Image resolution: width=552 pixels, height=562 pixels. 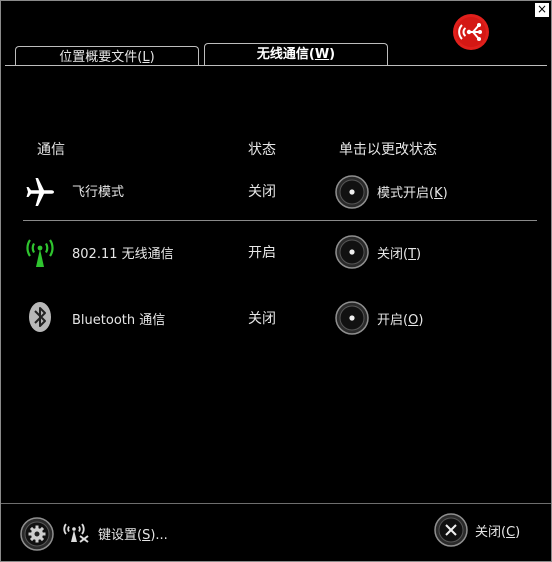 What do you see at coordinates (123, 254) in the screenshot?
I see `row-wifi-name: 802.11 无线通信` at bounding box center [123, 254].